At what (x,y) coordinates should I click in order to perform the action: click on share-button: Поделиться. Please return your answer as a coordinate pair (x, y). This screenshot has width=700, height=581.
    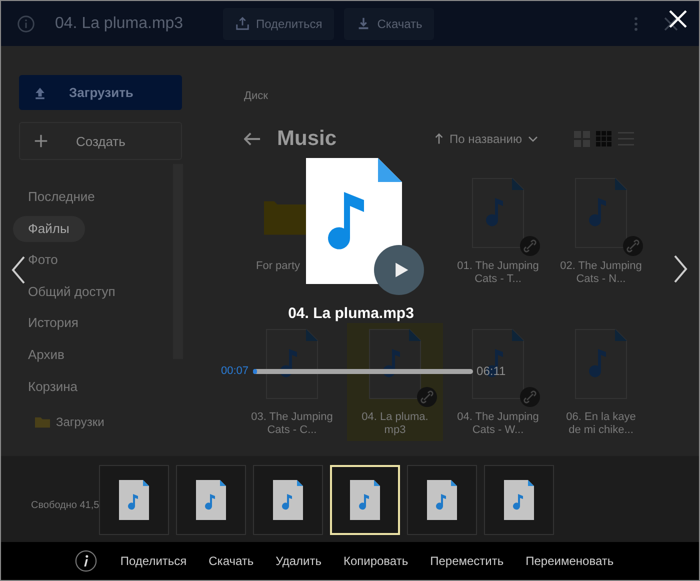
    Looking at the image, I should click on (278, 24).